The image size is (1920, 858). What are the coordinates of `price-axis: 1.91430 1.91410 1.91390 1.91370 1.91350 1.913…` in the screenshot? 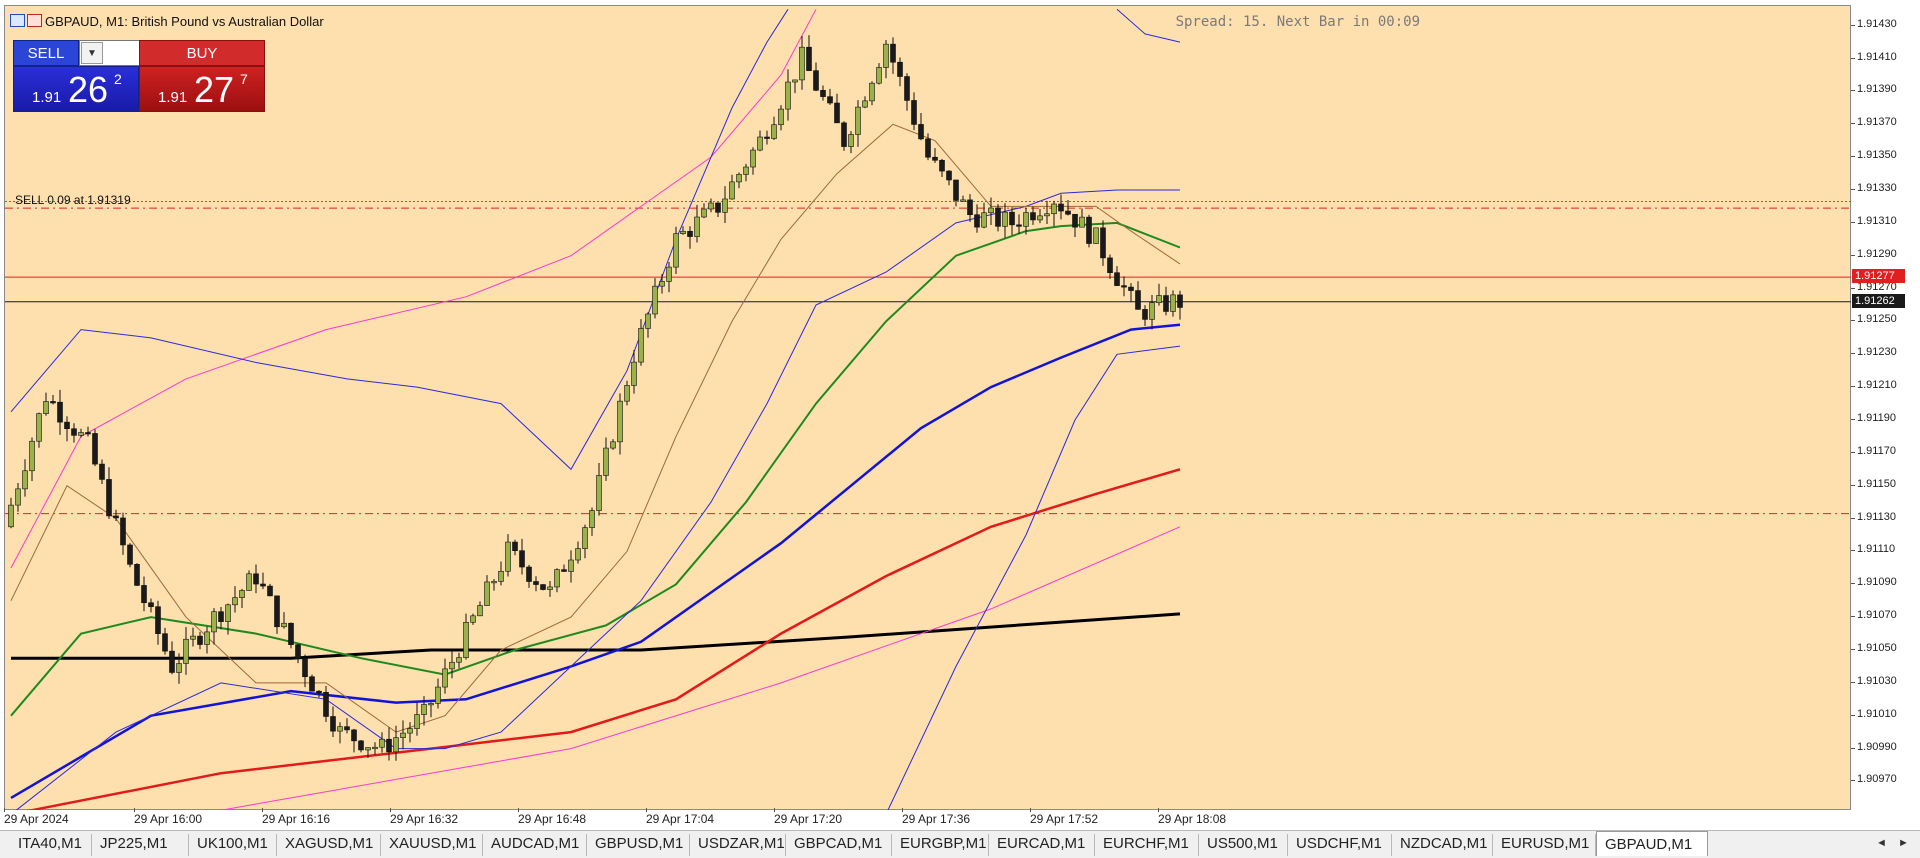 It's located at (1885, 407).